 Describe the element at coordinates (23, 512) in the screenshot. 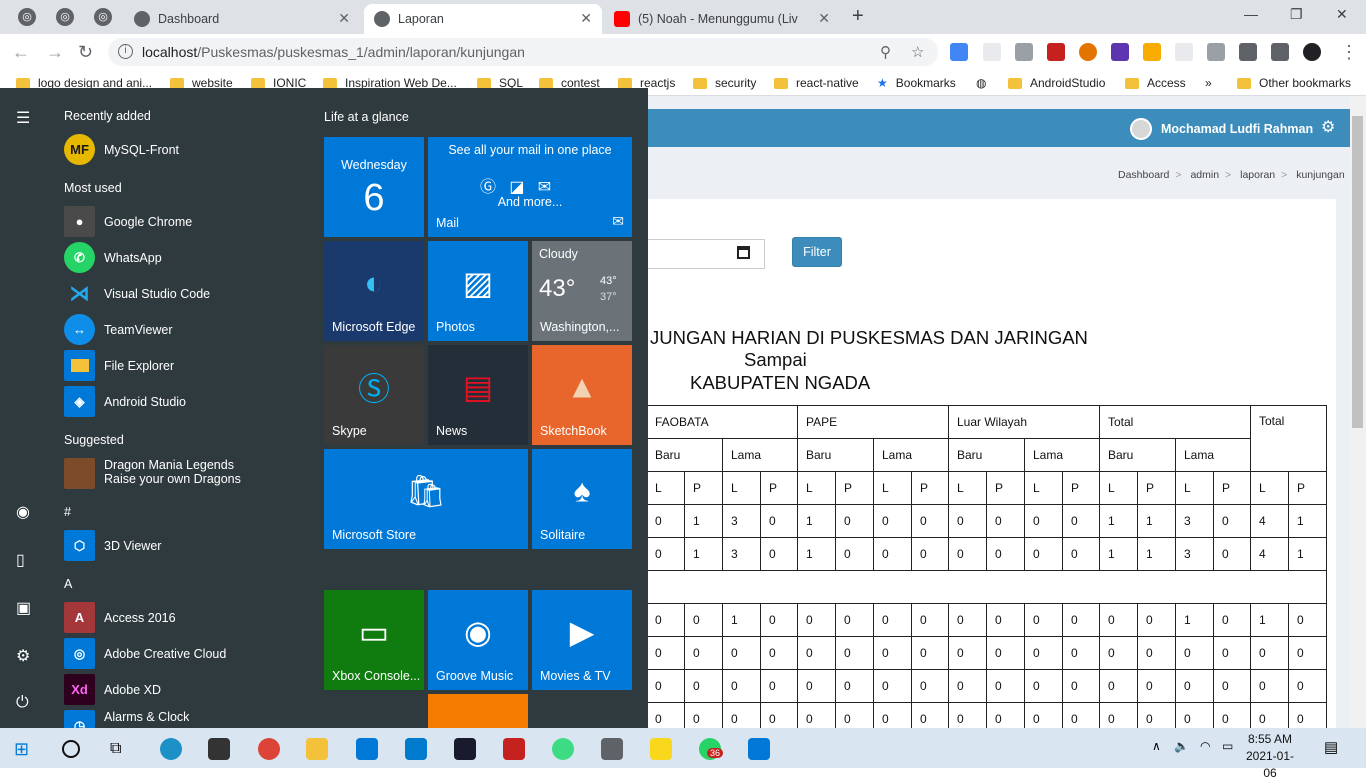

I see `user-icon: ◉` at that location.